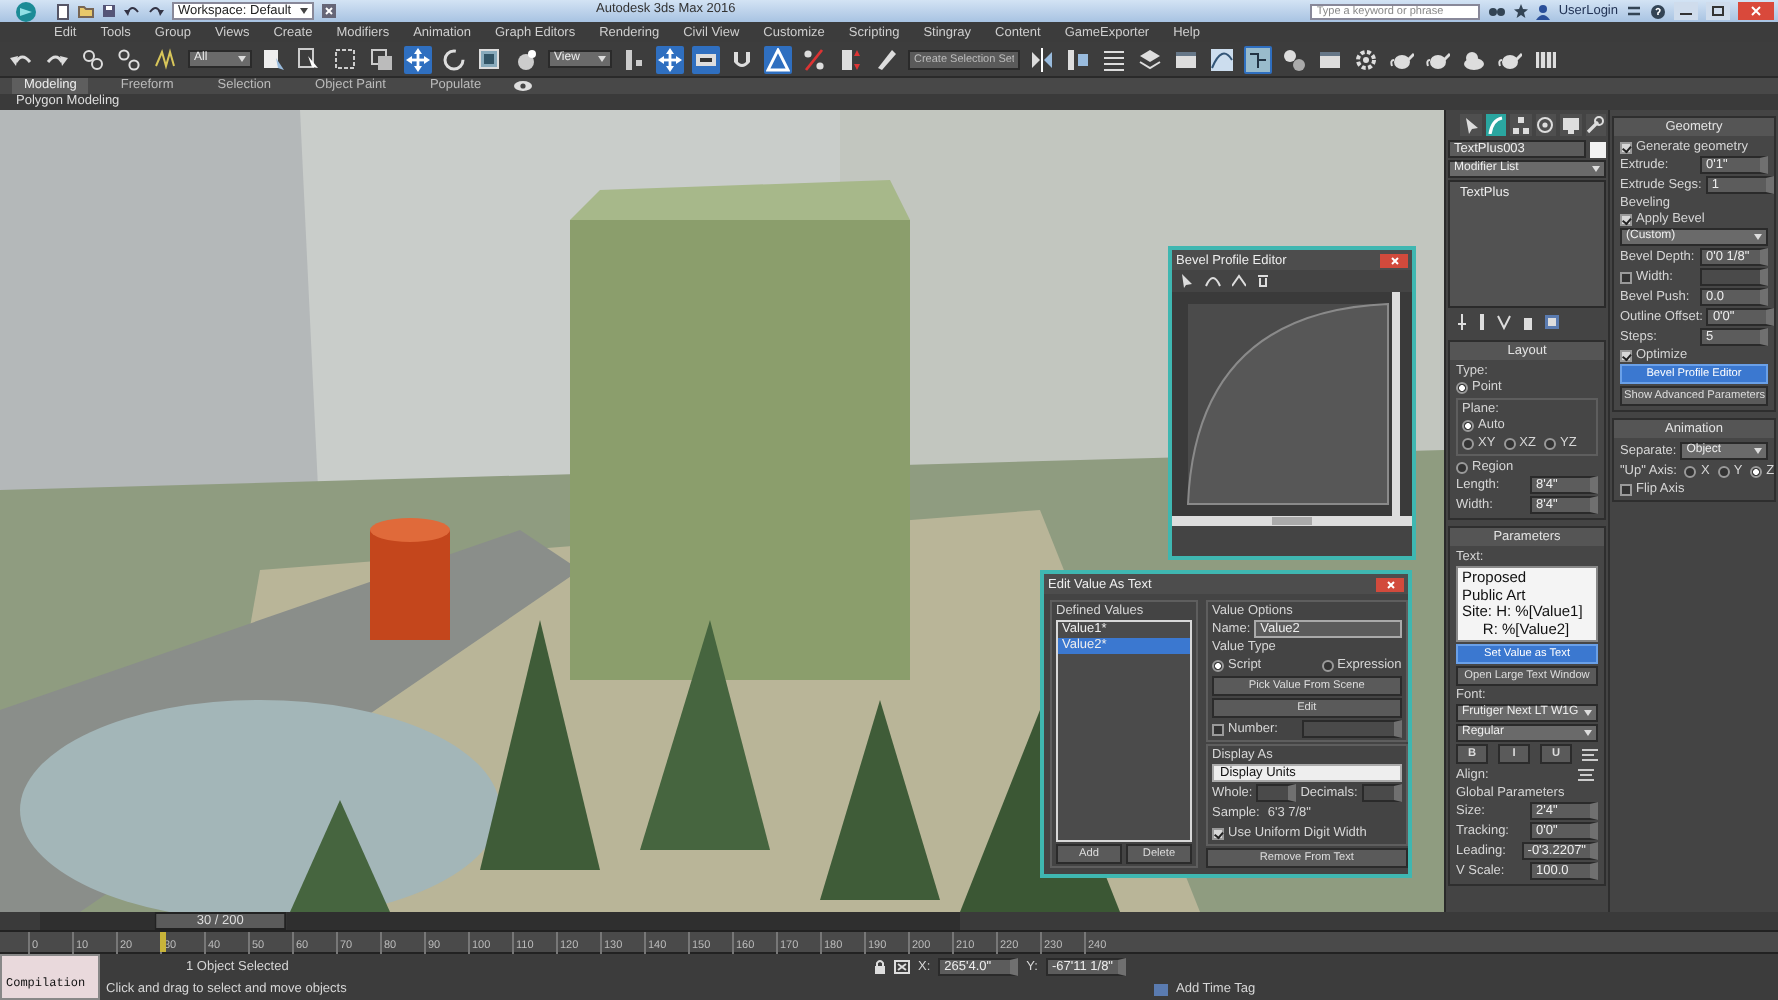  Describe the element at coordinates (1474, 59) in the screenshot. I see `cloud-icon` at that location.